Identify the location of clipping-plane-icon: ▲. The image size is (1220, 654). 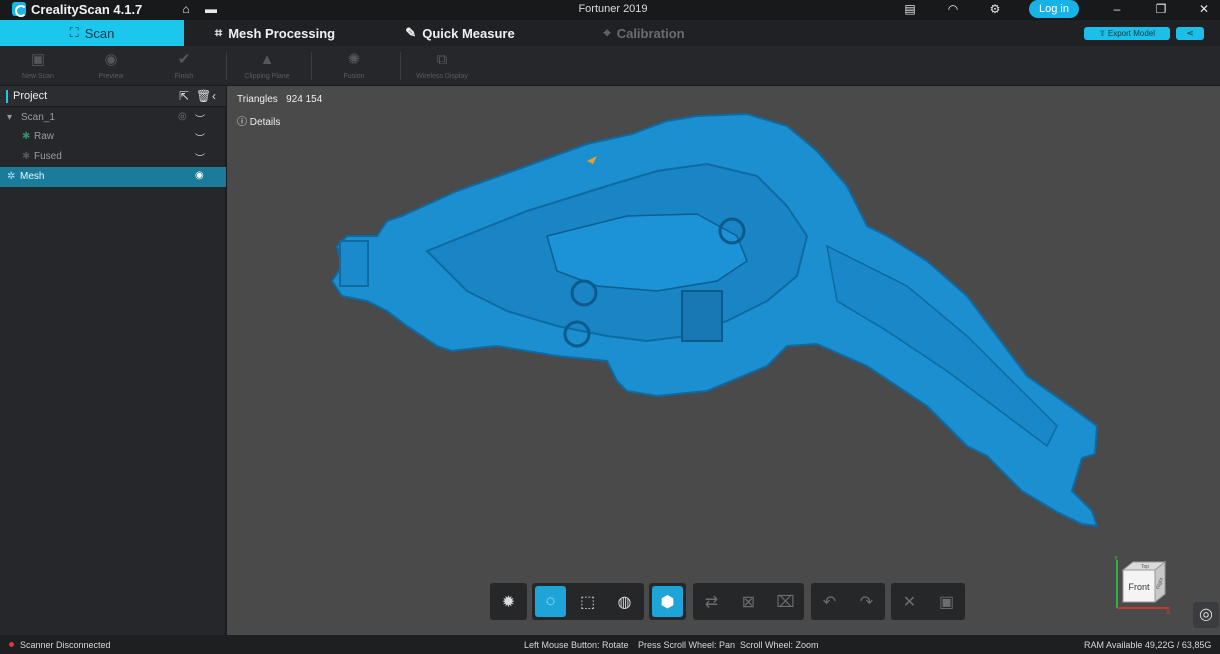
(267, 59).